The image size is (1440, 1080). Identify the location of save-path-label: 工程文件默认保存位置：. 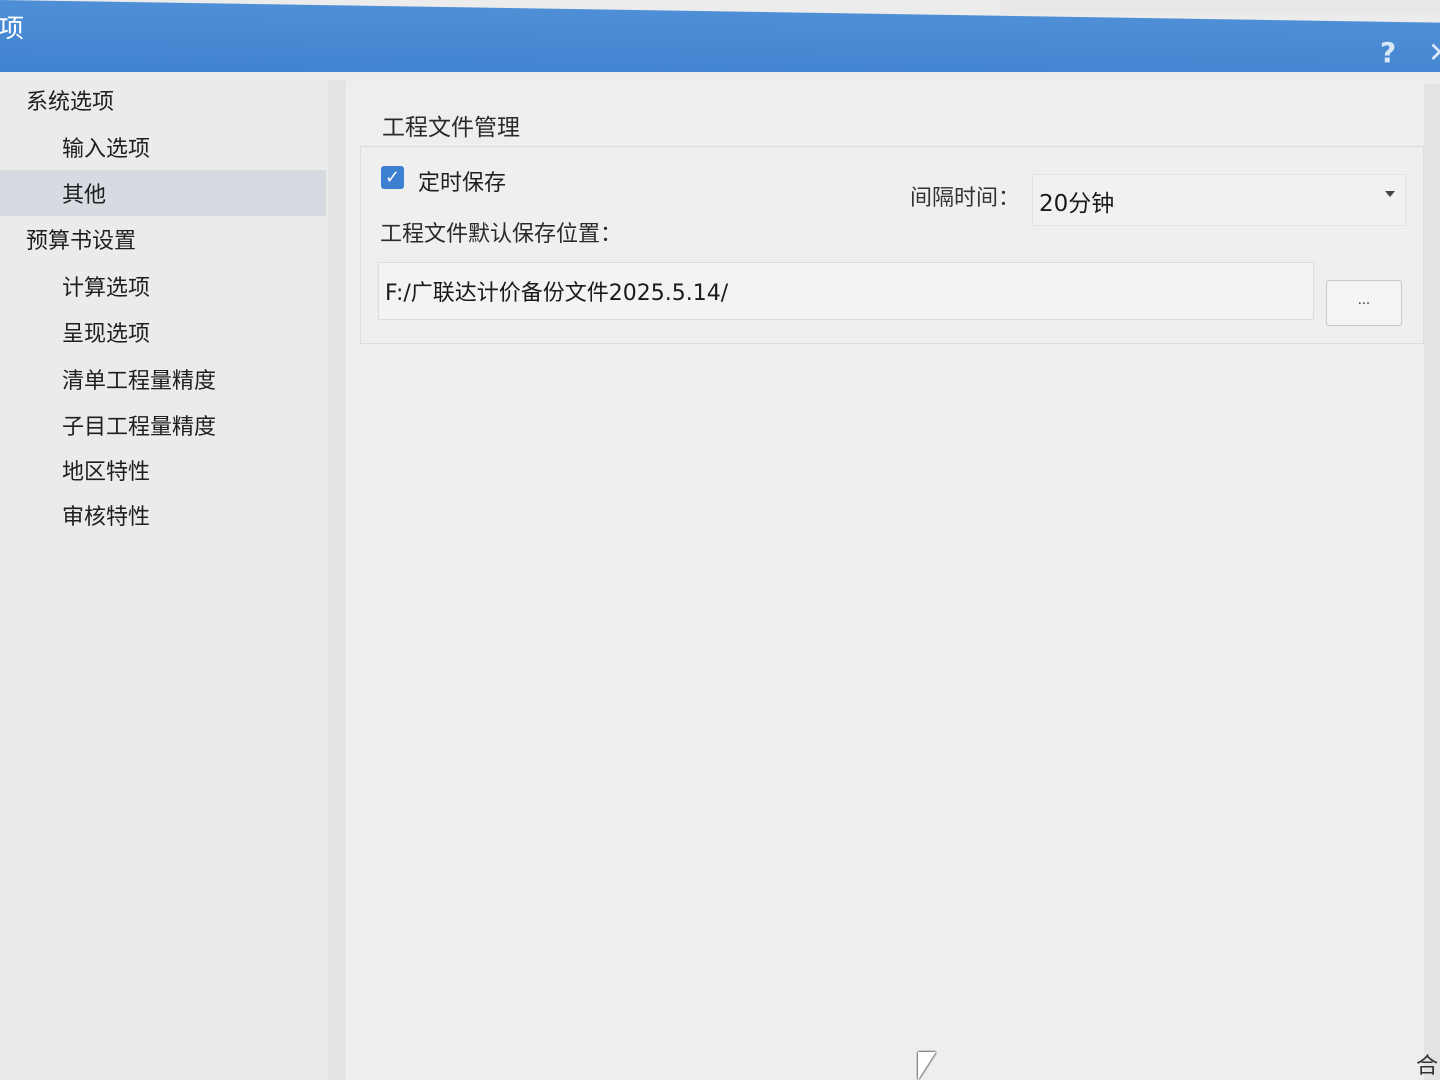
(501, 234).